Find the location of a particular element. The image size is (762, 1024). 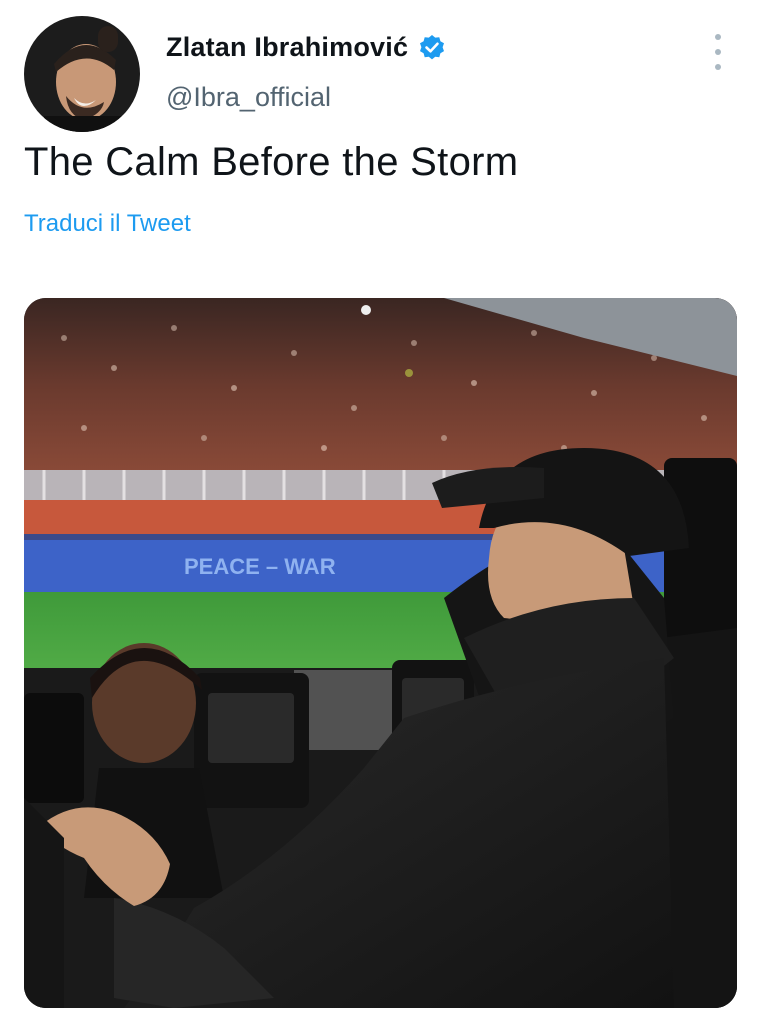

author-avatar is located at coordinates (82, 74).